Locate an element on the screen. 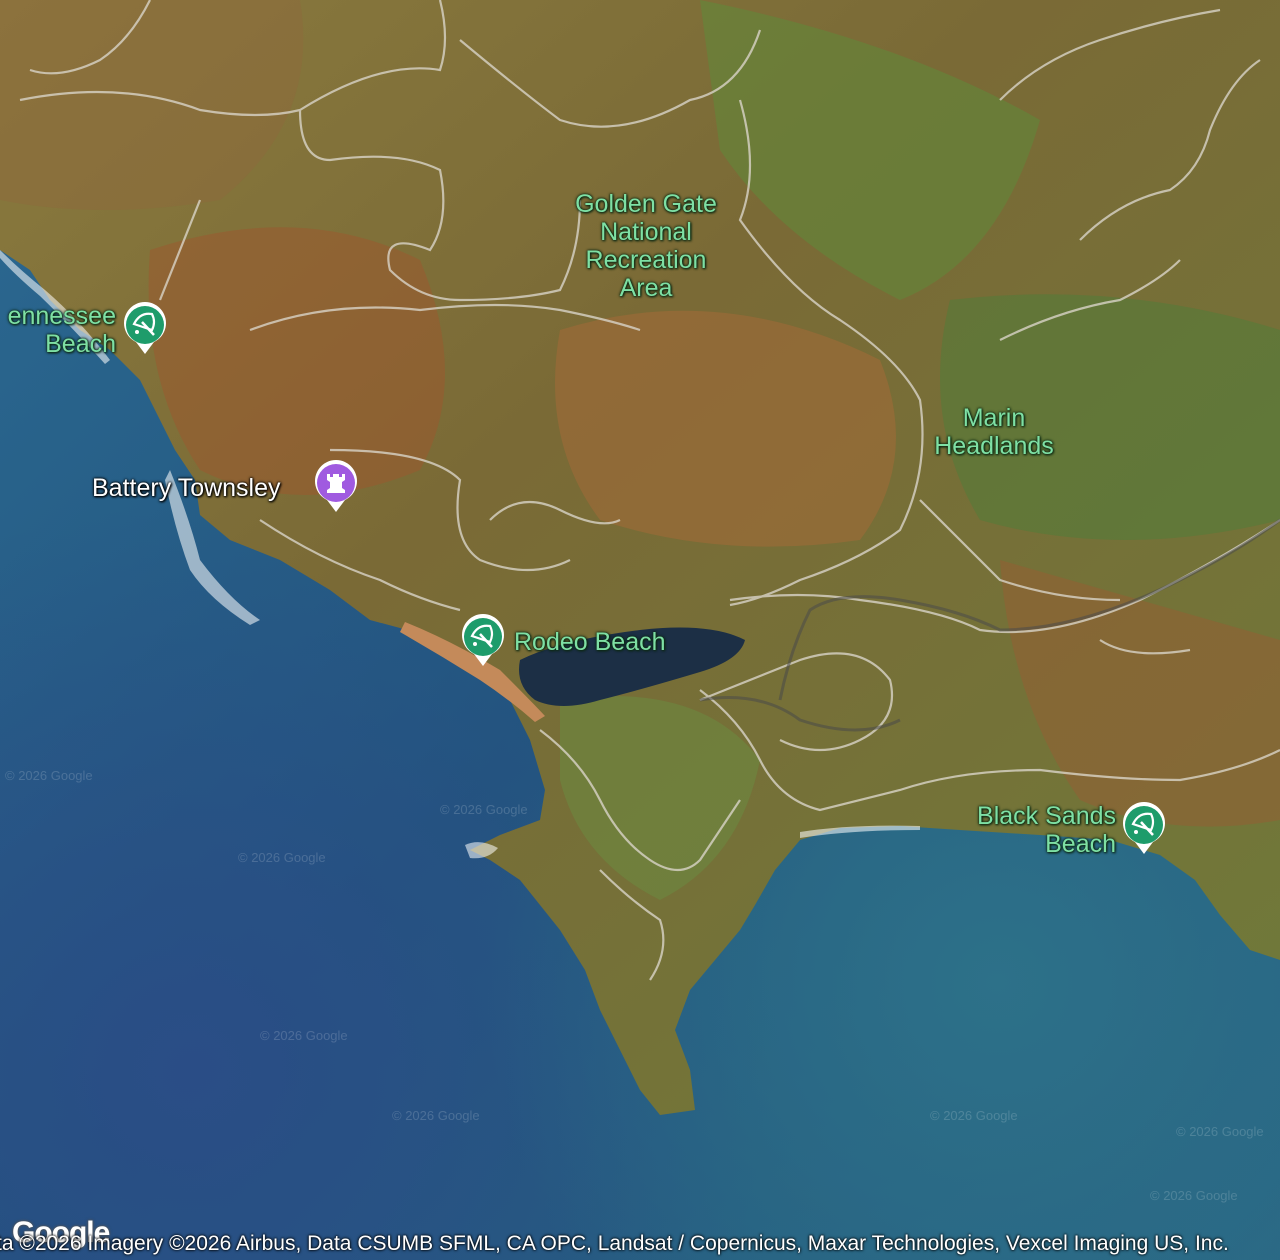 This screenshot has width=1280, height=1260. area-label-line: Headlands is located at coordinates (994, 446).